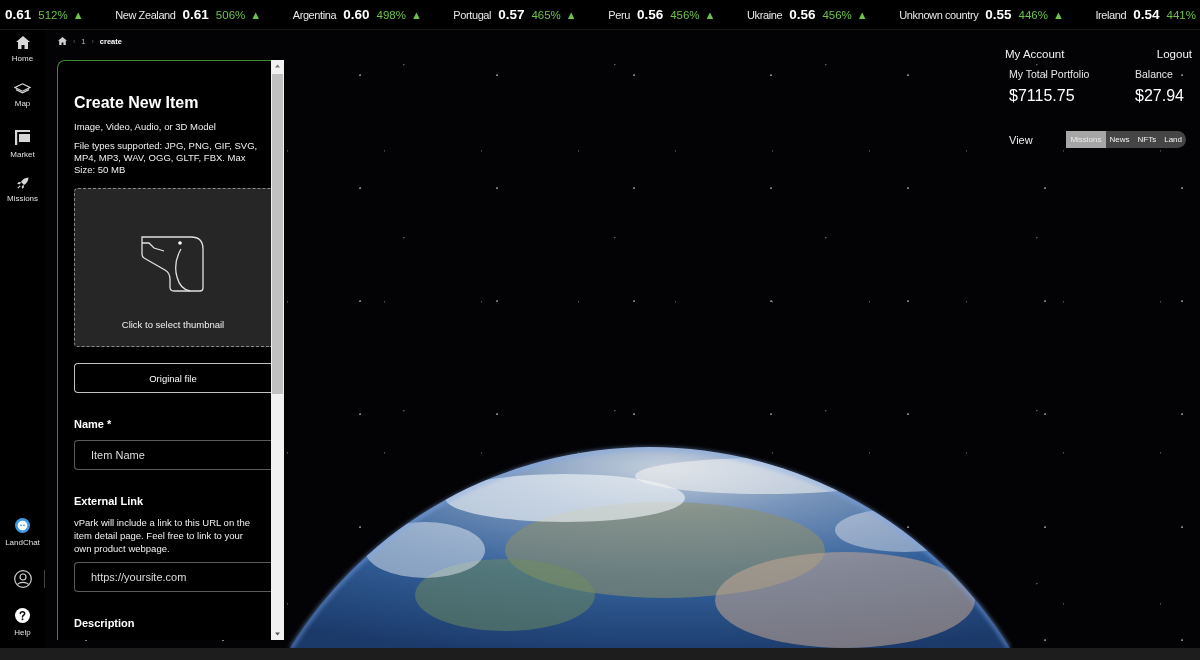  I want to click on text-input-field: https://yoursite.com, so click(172, 577).